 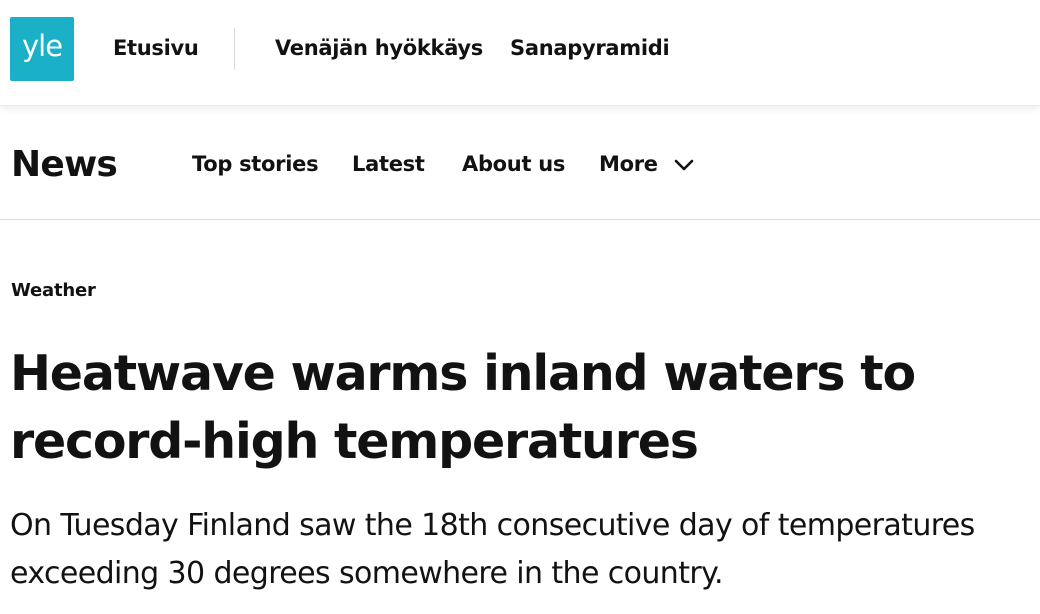 I want to click on tab-top-stories: Top stories, so click(x=255, y=164).